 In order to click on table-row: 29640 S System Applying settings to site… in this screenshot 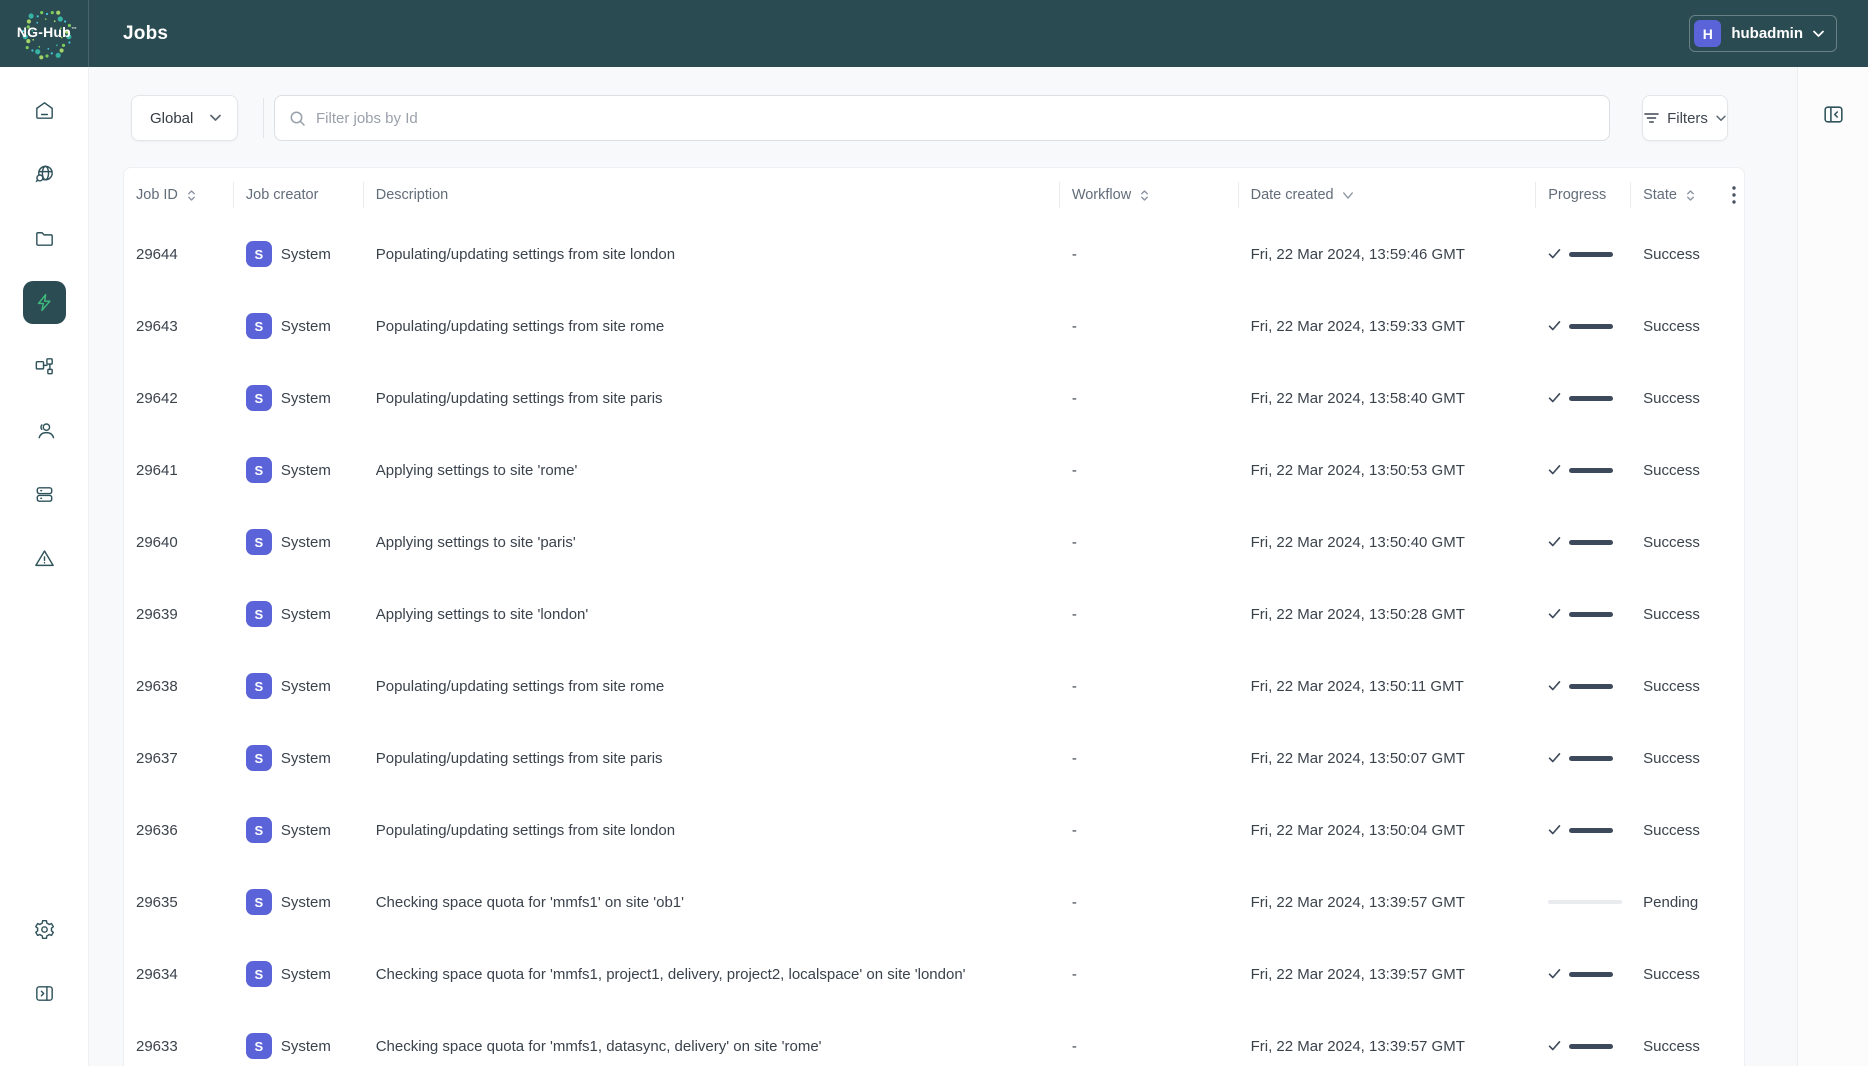, I will do `click(934, 542)`.